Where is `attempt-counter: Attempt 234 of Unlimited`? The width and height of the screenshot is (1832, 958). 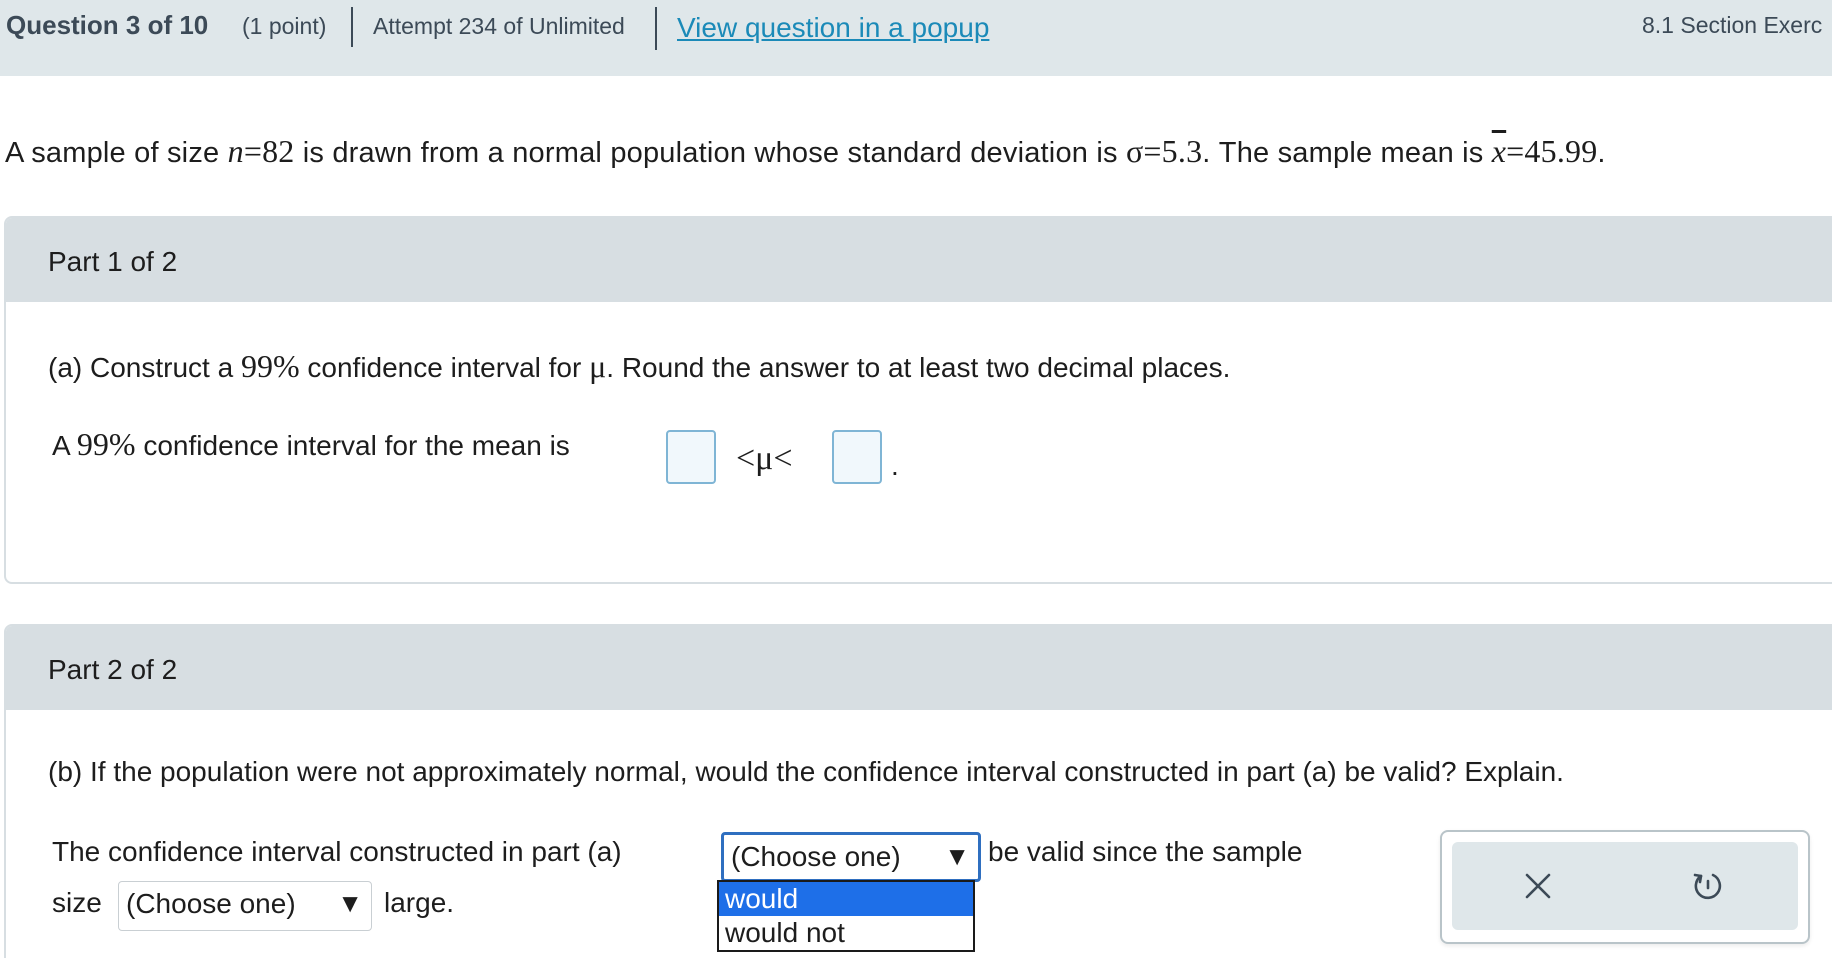 attempt-counter: Attempt 234 of Unlimited is located at coordinates (499, 26).